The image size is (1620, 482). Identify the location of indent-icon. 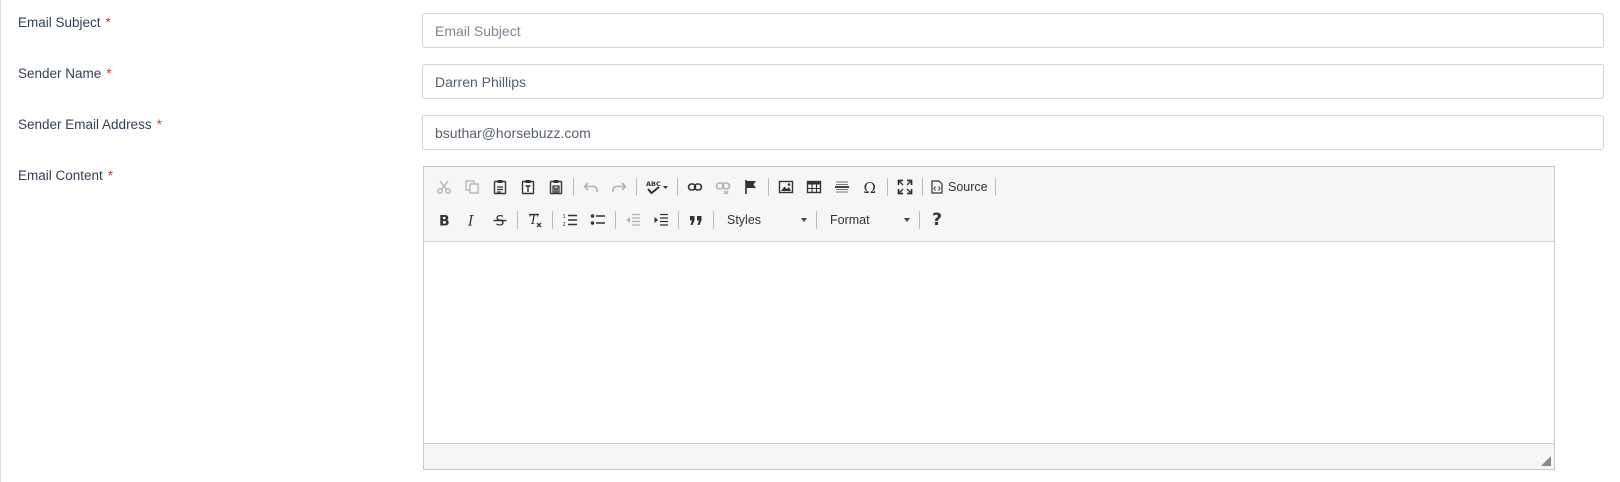
(661, 220).